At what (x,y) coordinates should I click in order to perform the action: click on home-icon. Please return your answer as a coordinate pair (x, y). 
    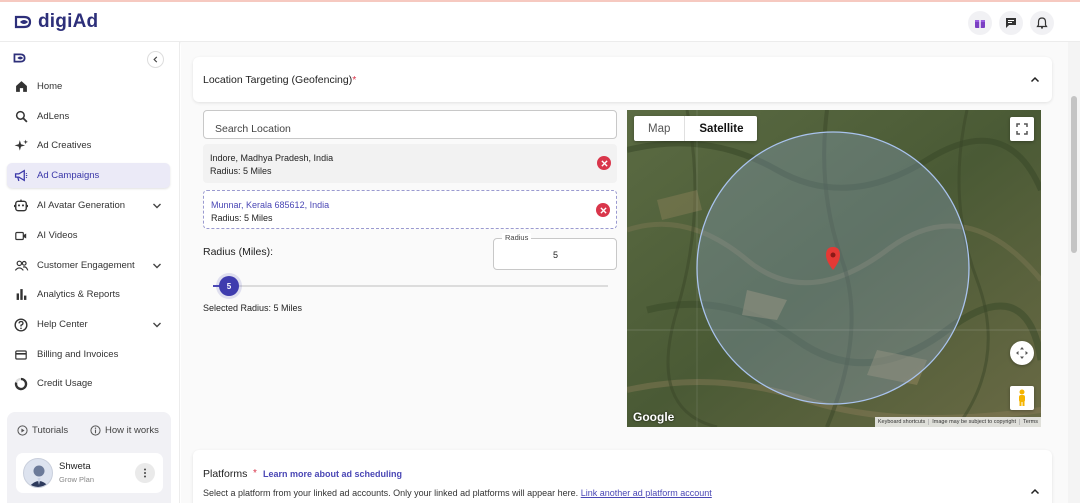
    Looking at the image, I should click on (21, 87).